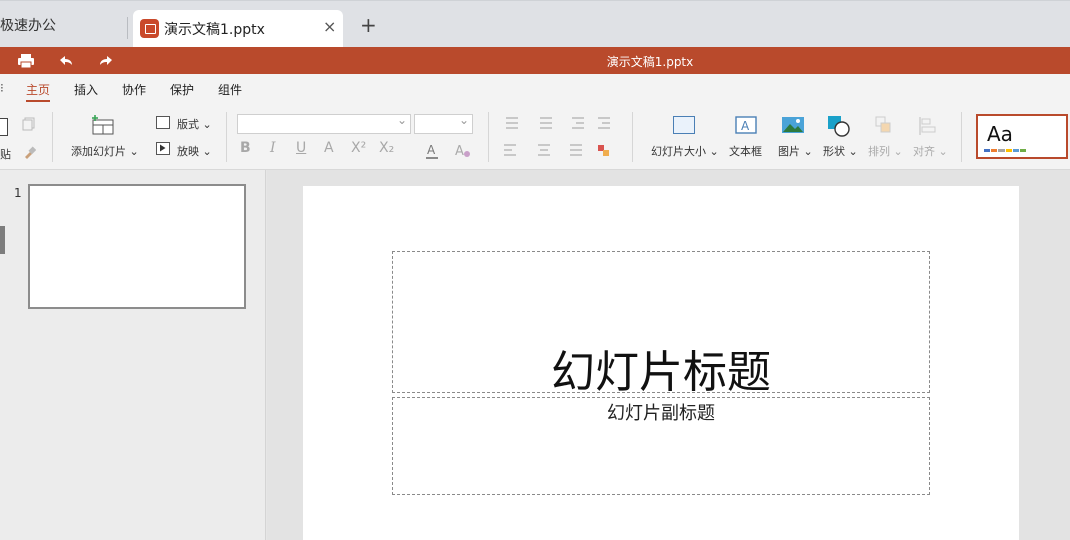 This screenshot has width=1070, height=540. Describe the element at coordinates (214, 30) in the screenshot. I see `tab-title: 演示文稿1.pptx` at that location.